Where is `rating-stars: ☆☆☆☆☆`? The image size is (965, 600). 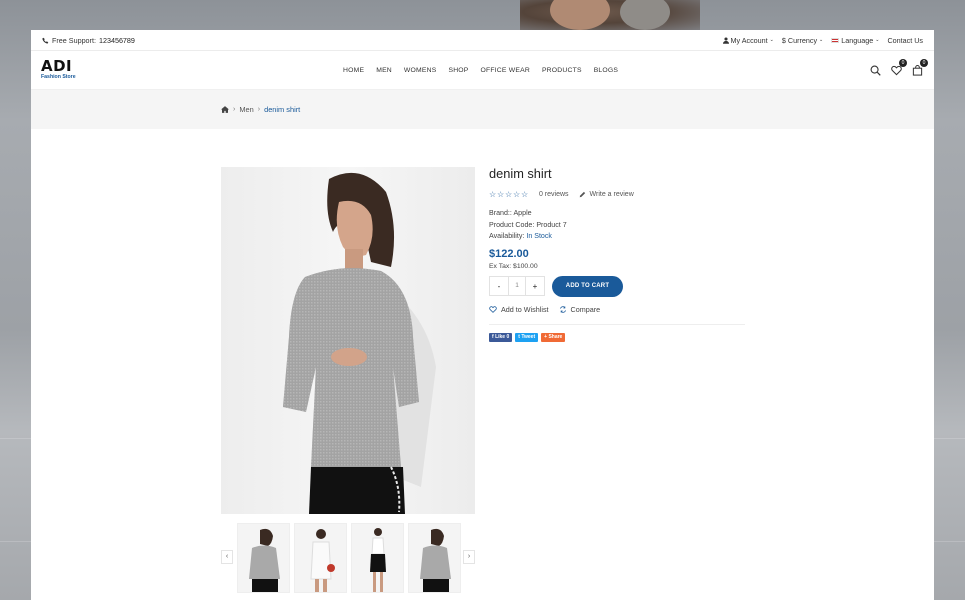 rating-stars: ☆☆☆☆☆ is located at coordinates (509, 194).